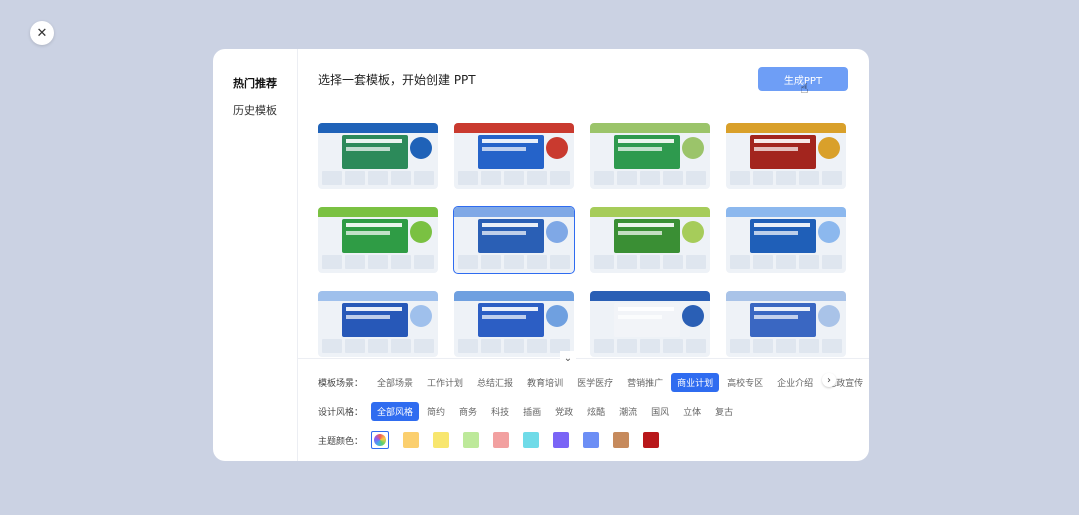  I want to click on close-button: ✕, so click(42, 33).